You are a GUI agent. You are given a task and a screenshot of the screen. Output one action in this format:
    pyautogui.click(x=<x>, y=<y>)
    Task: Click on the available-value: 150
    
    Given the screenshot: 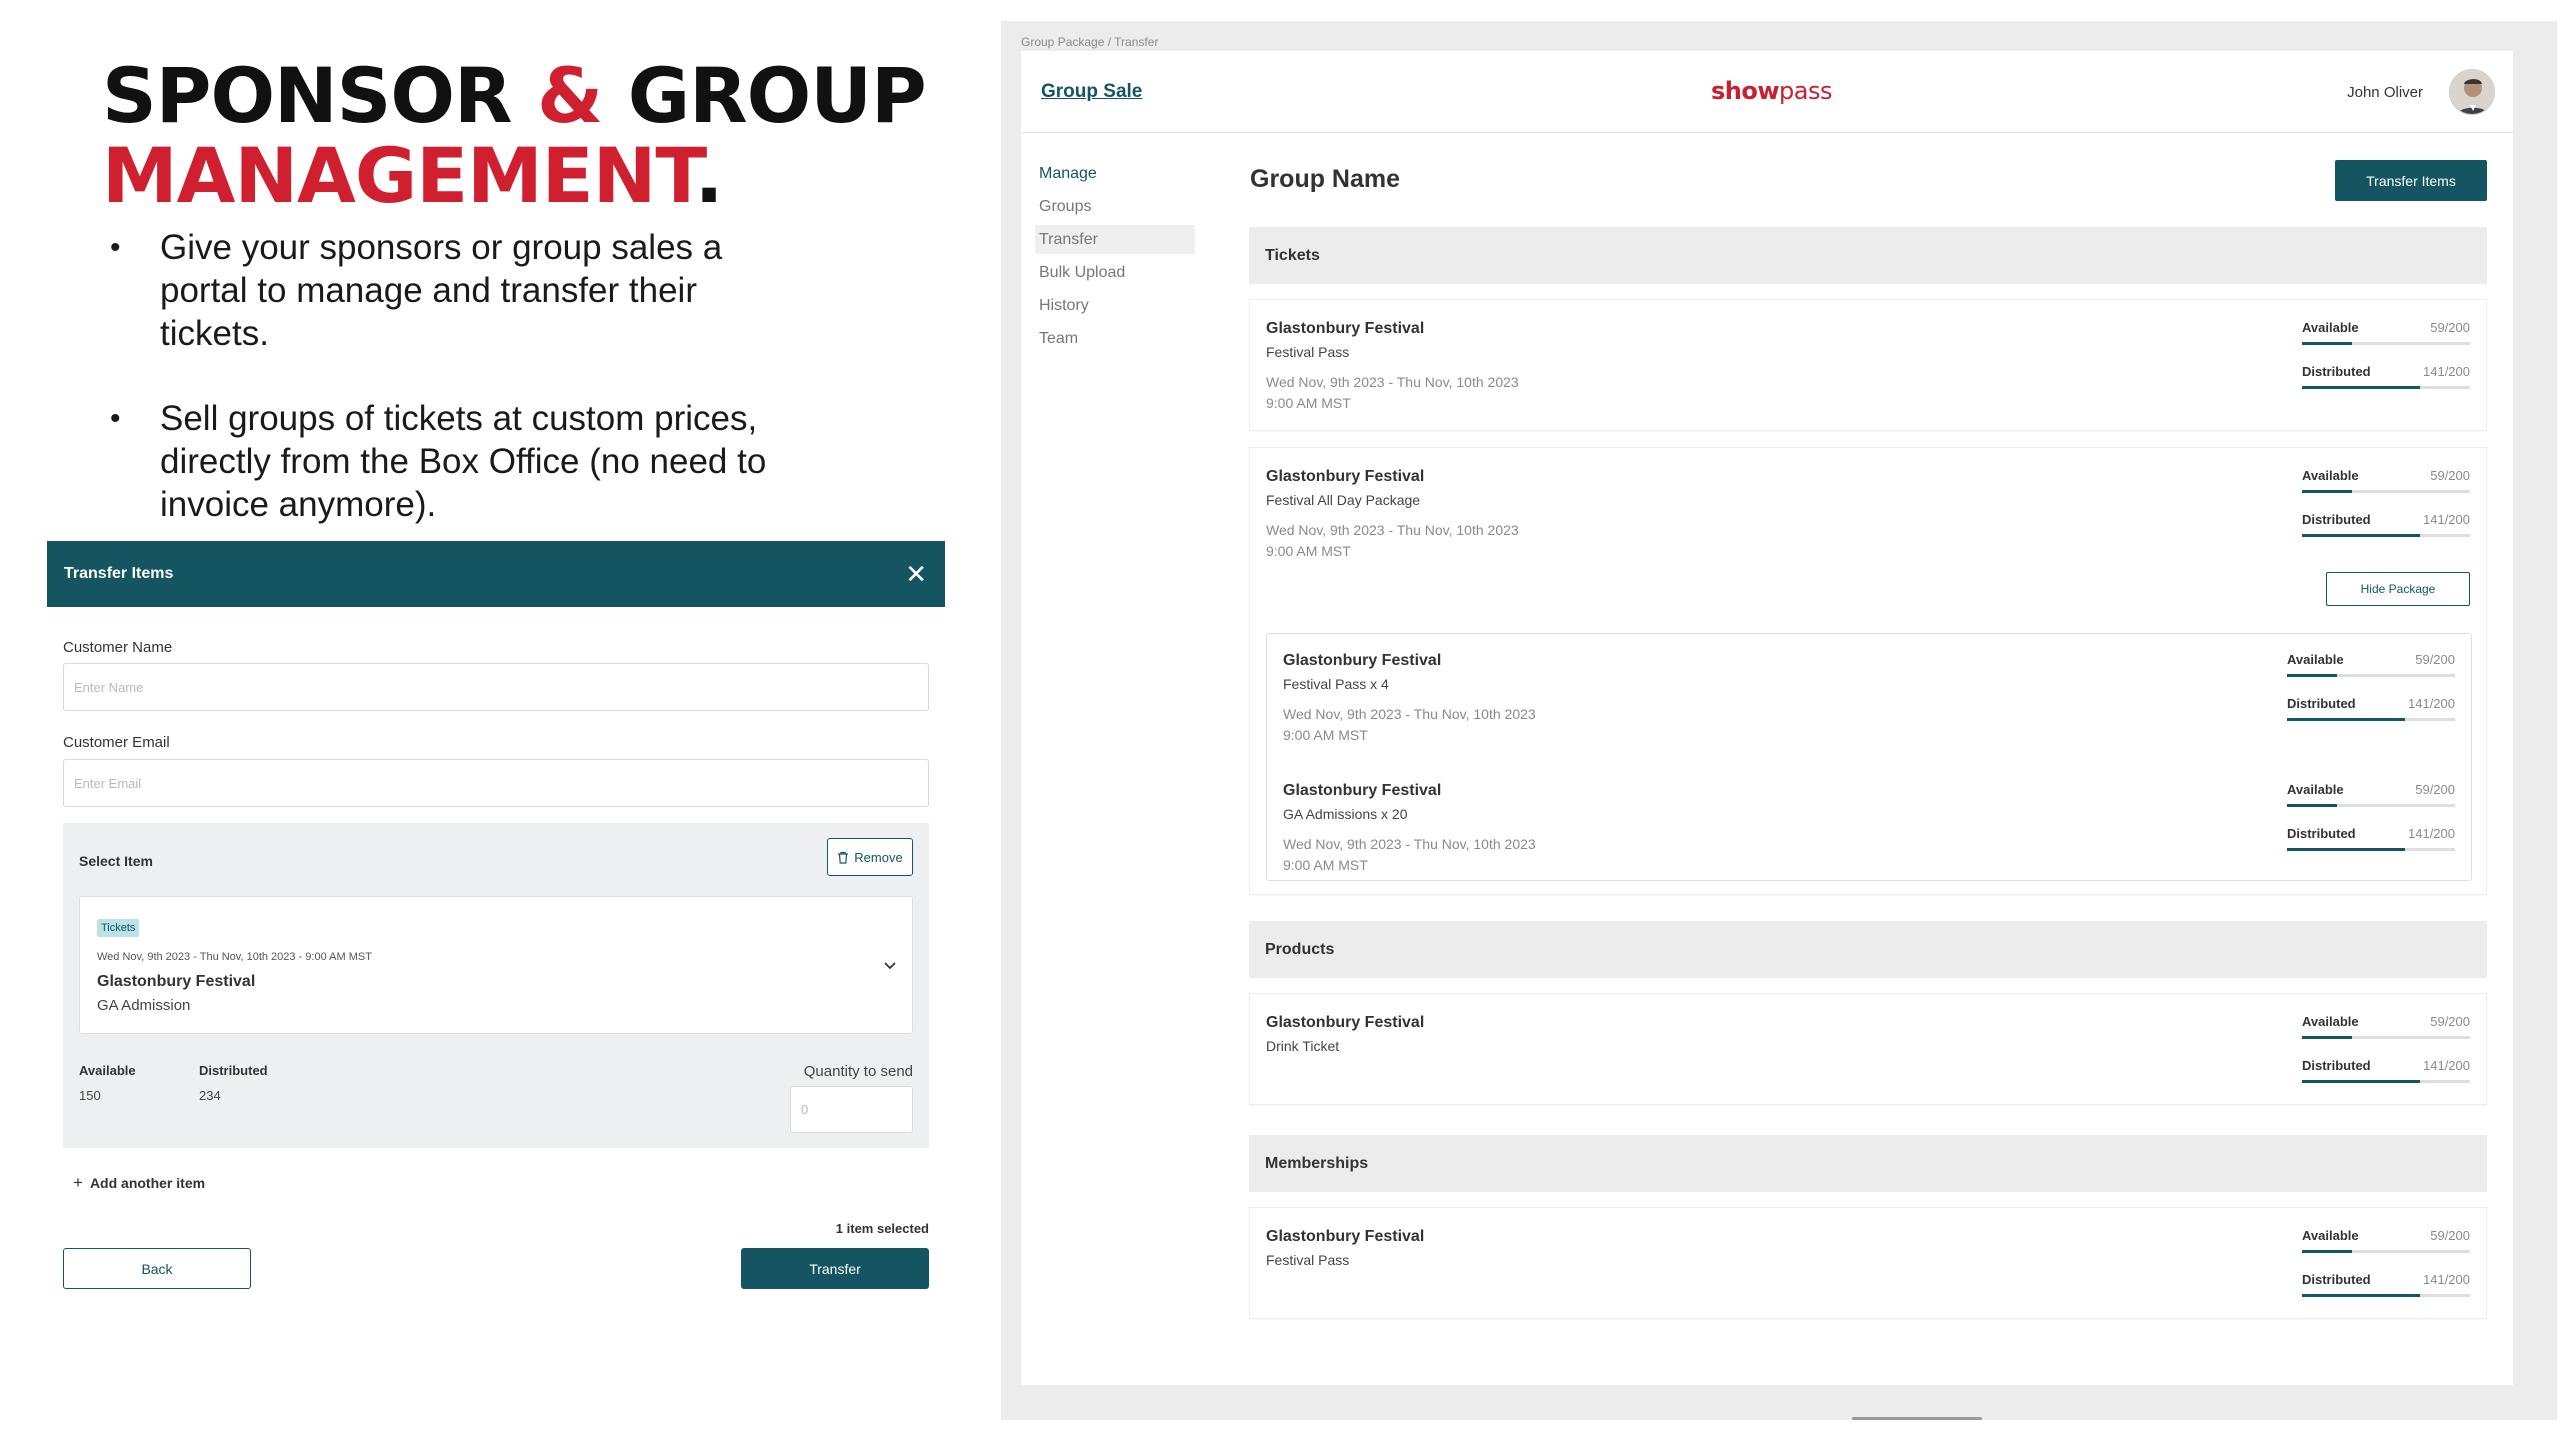 What is the action you would take?
    pyautogui.click(x=90, y=1095)
    